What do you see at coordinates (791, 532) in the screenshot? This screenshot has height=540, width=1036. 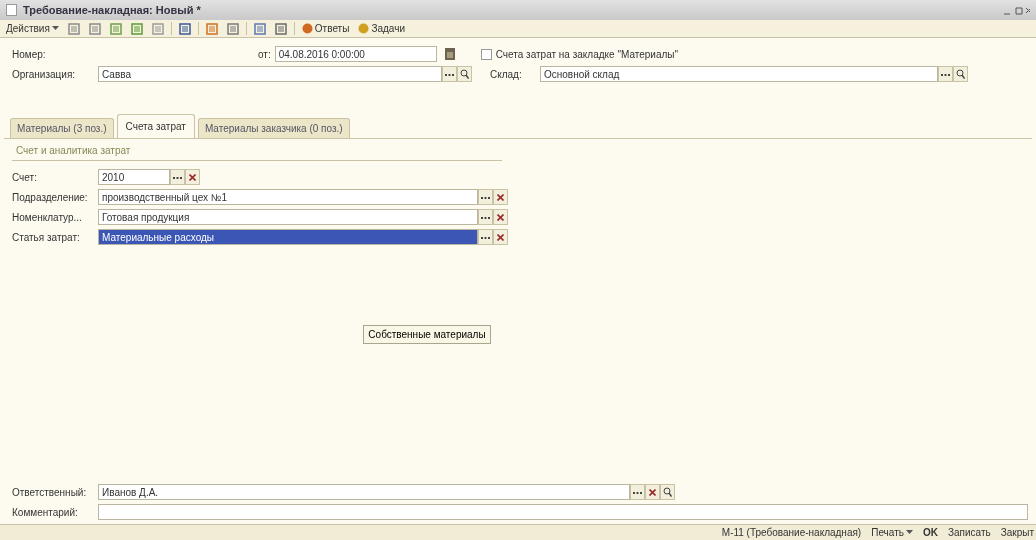 I see `print-form-button: М-11 (Требование-накладная)` at bounding box center [791, 532].